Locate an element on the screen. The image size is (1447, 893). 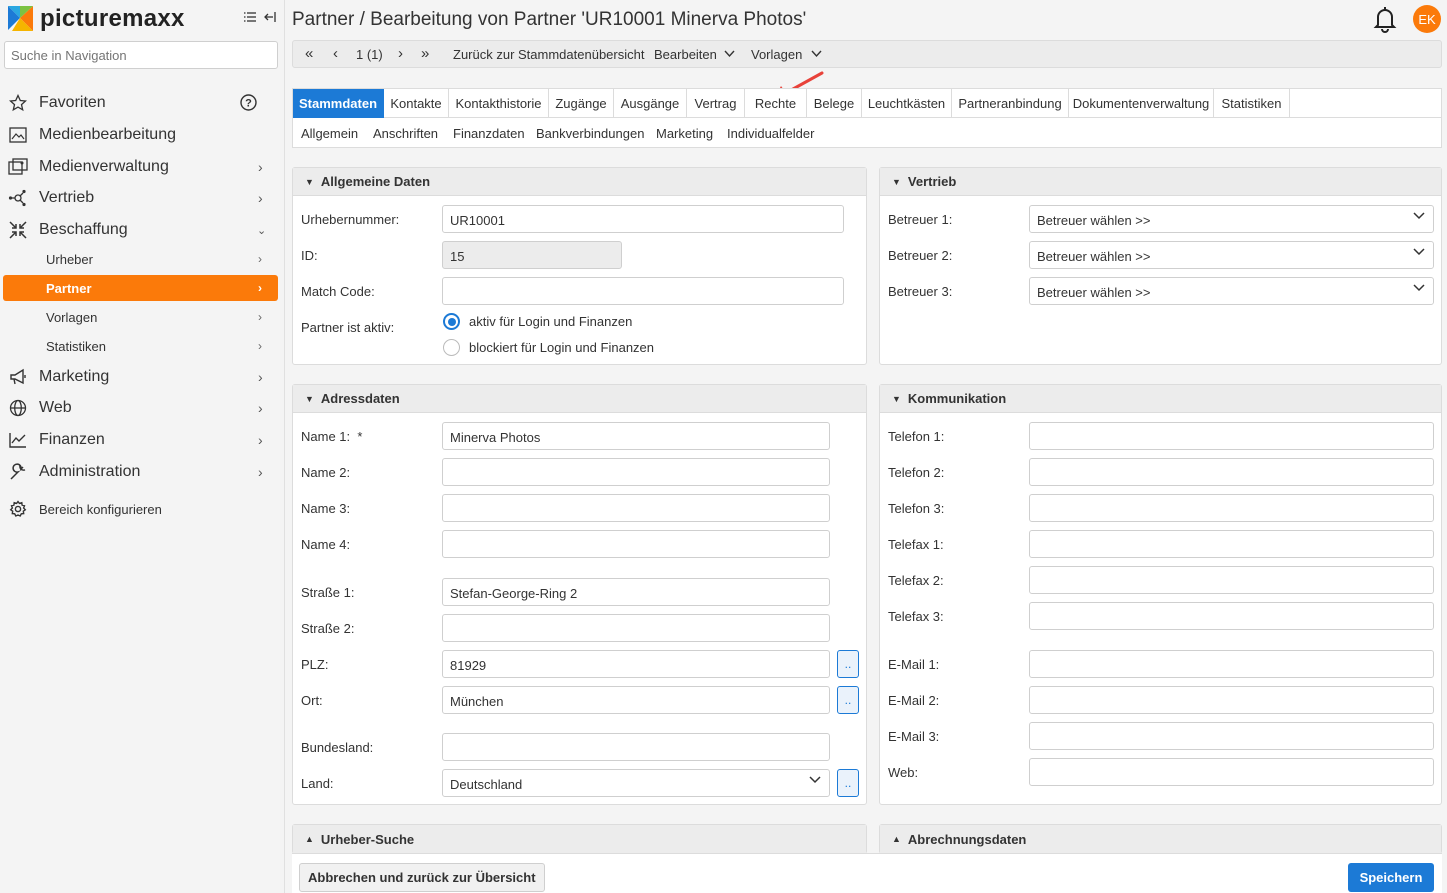
back-to-overview-button: Zurück zur Stammdatenübersicht is located at coordinates (548, 54).